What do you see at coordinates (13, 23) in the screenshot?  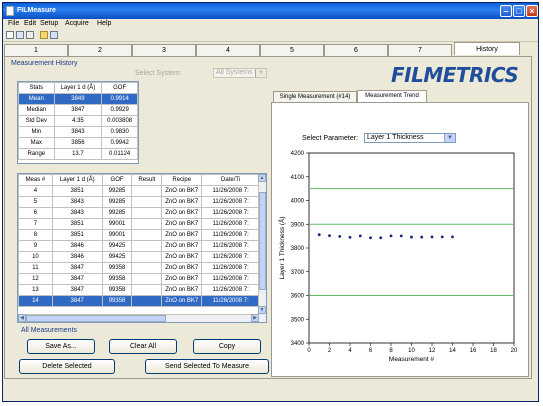 I see `menu-file: File` at bounding box center [13, 23].